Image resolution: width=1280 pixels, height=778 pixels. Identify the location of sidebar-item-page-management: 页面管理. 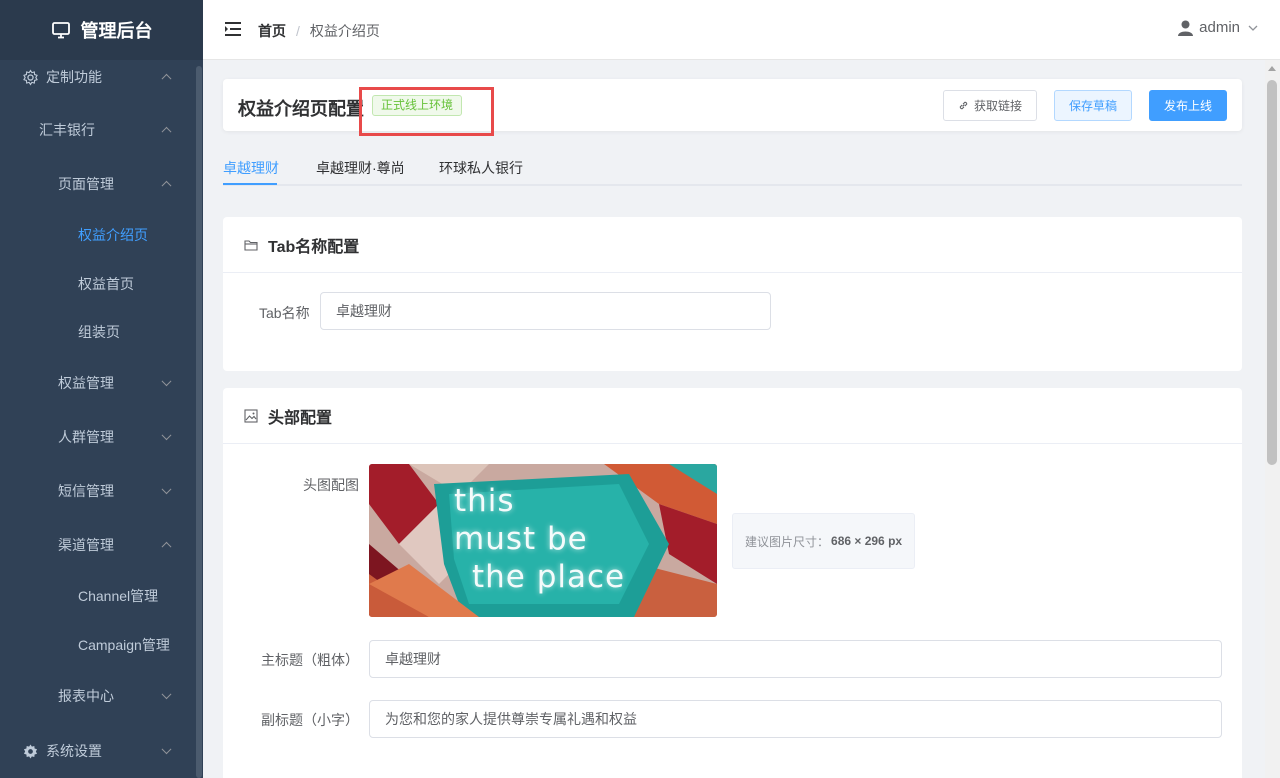
(98, 184).